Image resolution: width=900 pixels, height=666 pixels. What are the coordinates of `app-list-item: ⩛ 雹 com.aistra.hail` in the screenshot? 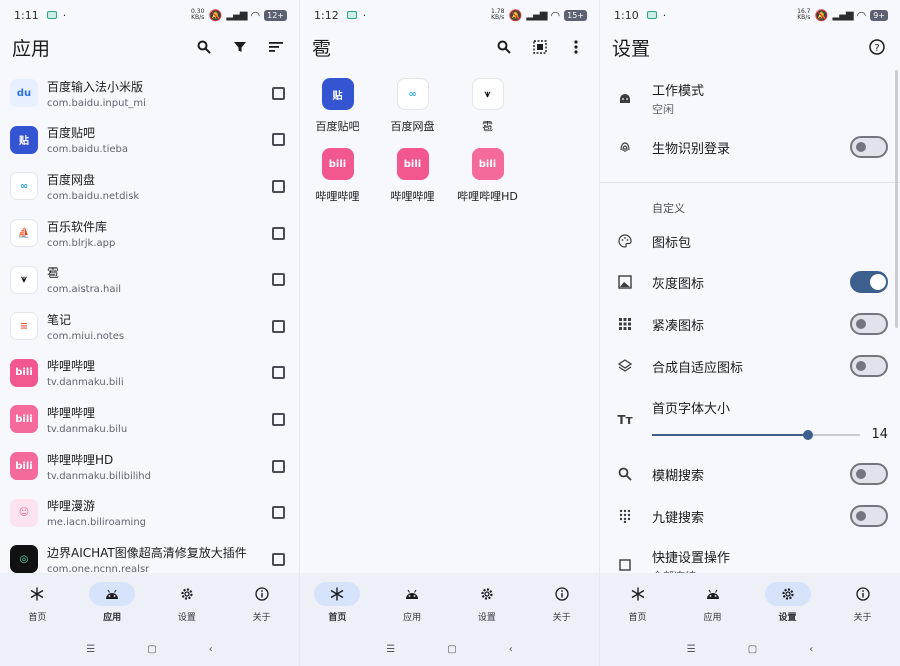 It's located at (149, 279).